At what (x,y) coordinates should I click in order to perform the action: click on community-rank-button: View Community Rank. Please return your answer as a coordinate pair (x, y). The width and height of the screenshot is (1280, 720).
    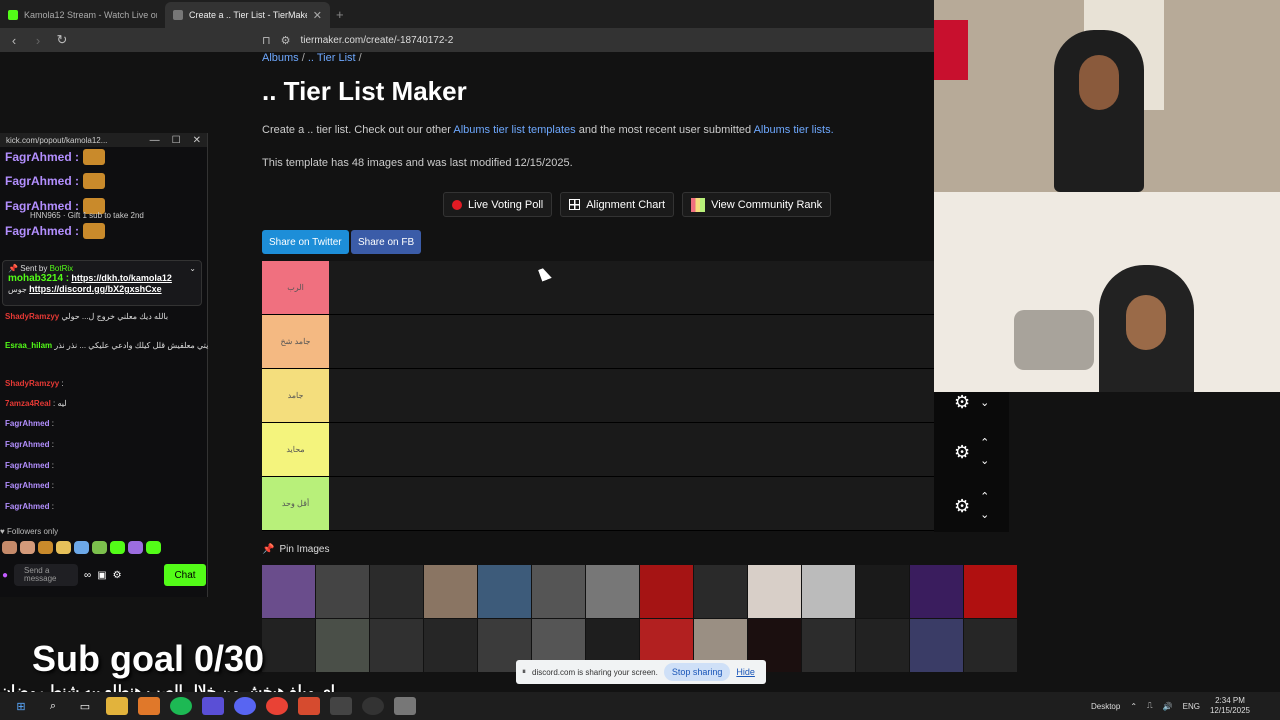
    Looking at the image, I should click on (757, 204).